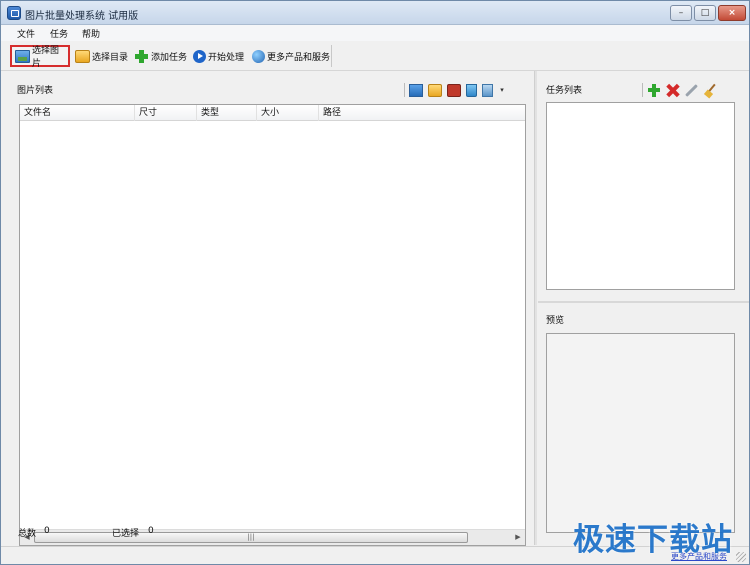 This screenshot has width=750, height=565. I want to click on image-list-toolbar: ▾, so click(457, 90).